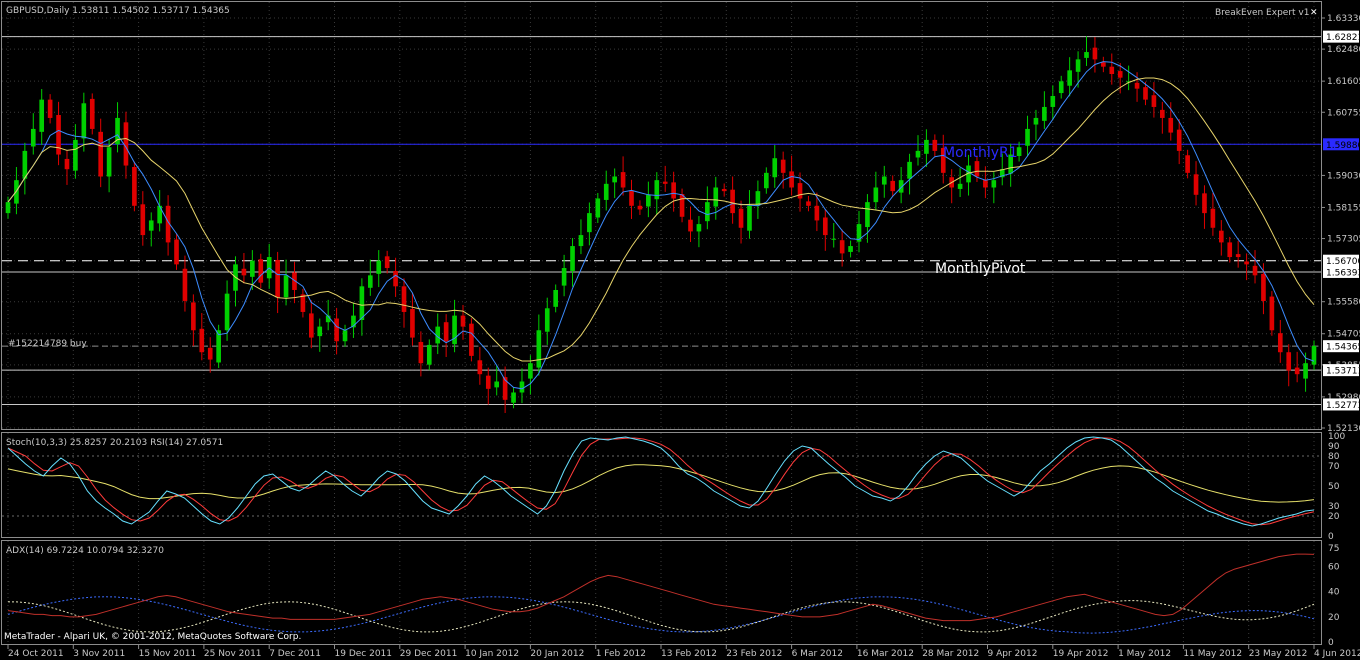 The image size is (1360, 660). I want to click on time-tick-label: 15 Nov 2011, so click(168, 654).